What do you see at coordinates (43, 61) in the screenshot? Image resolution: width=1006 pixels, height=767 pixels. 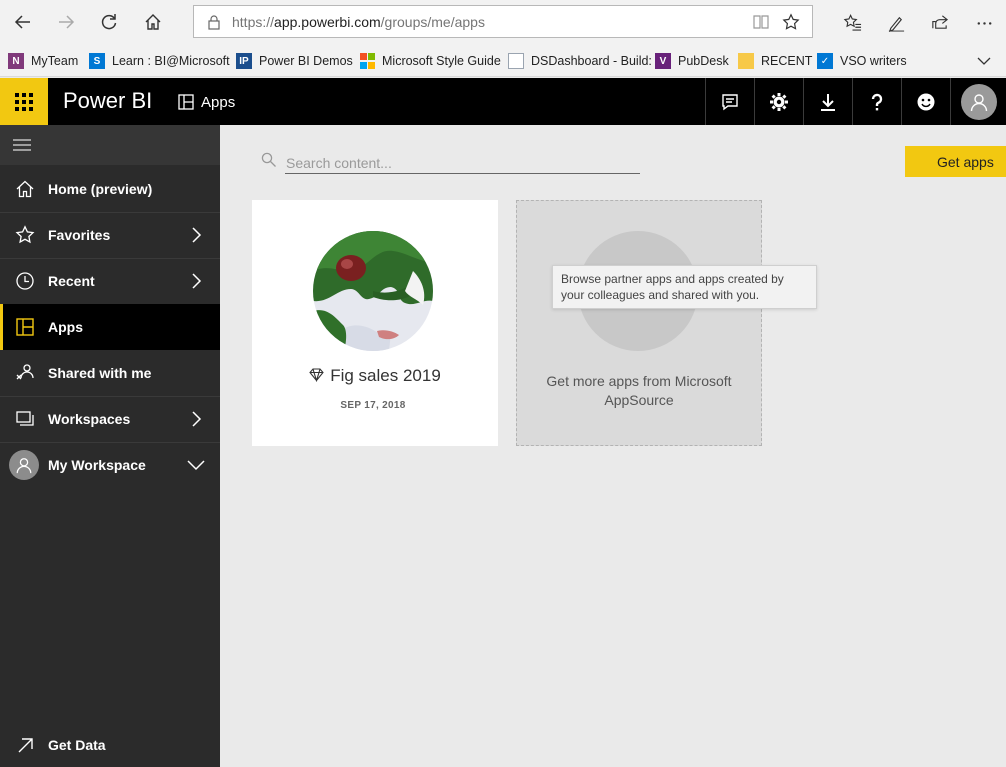 I see `favorite-myteam: N MyTeam` at bounding box center [43, 61].